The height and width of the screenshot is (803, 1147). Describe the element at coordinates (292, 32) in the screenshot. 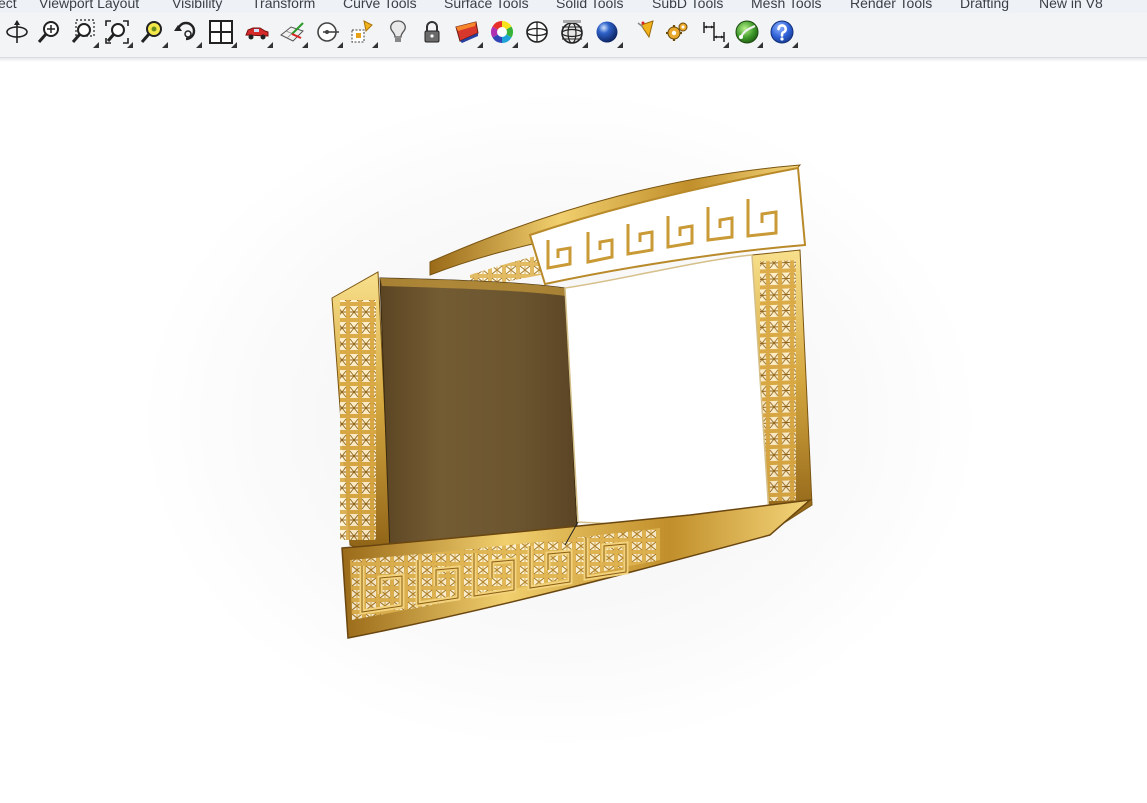

I see `construction-plane-icon` at that location.